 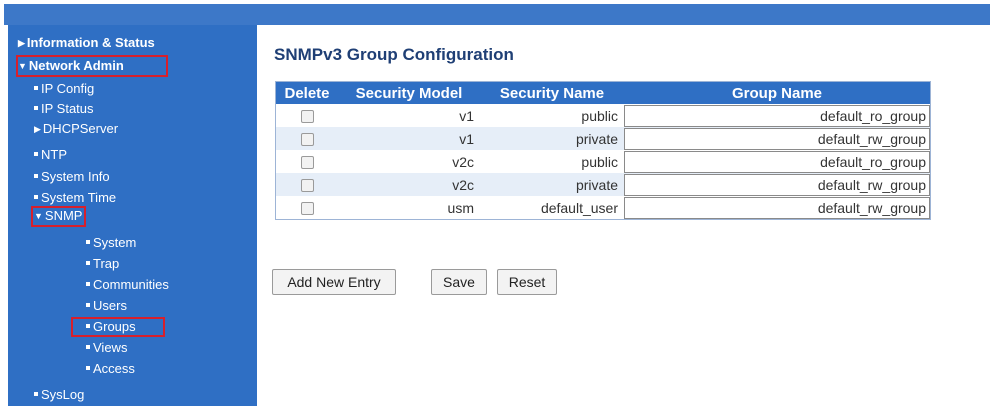 I want to click on sidebar-item-ntp: NTP, so click(x=50, y=155).